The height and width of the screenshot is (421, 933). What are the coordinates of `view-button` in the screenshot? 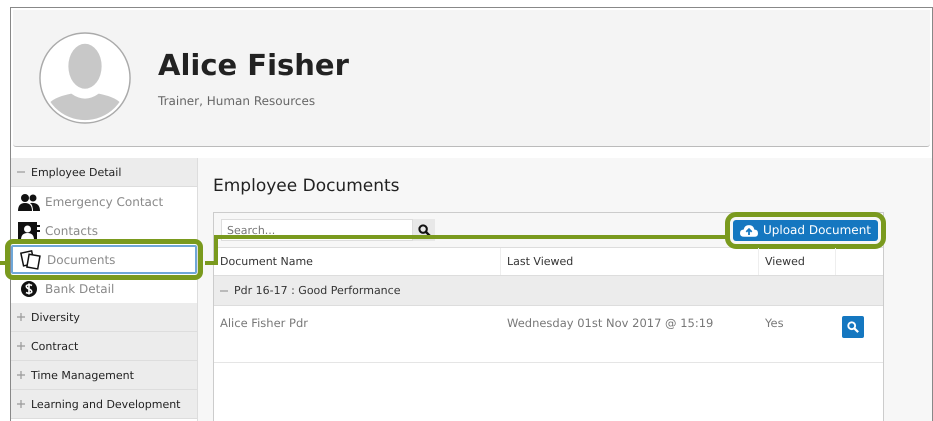 It's located at (853, 327).